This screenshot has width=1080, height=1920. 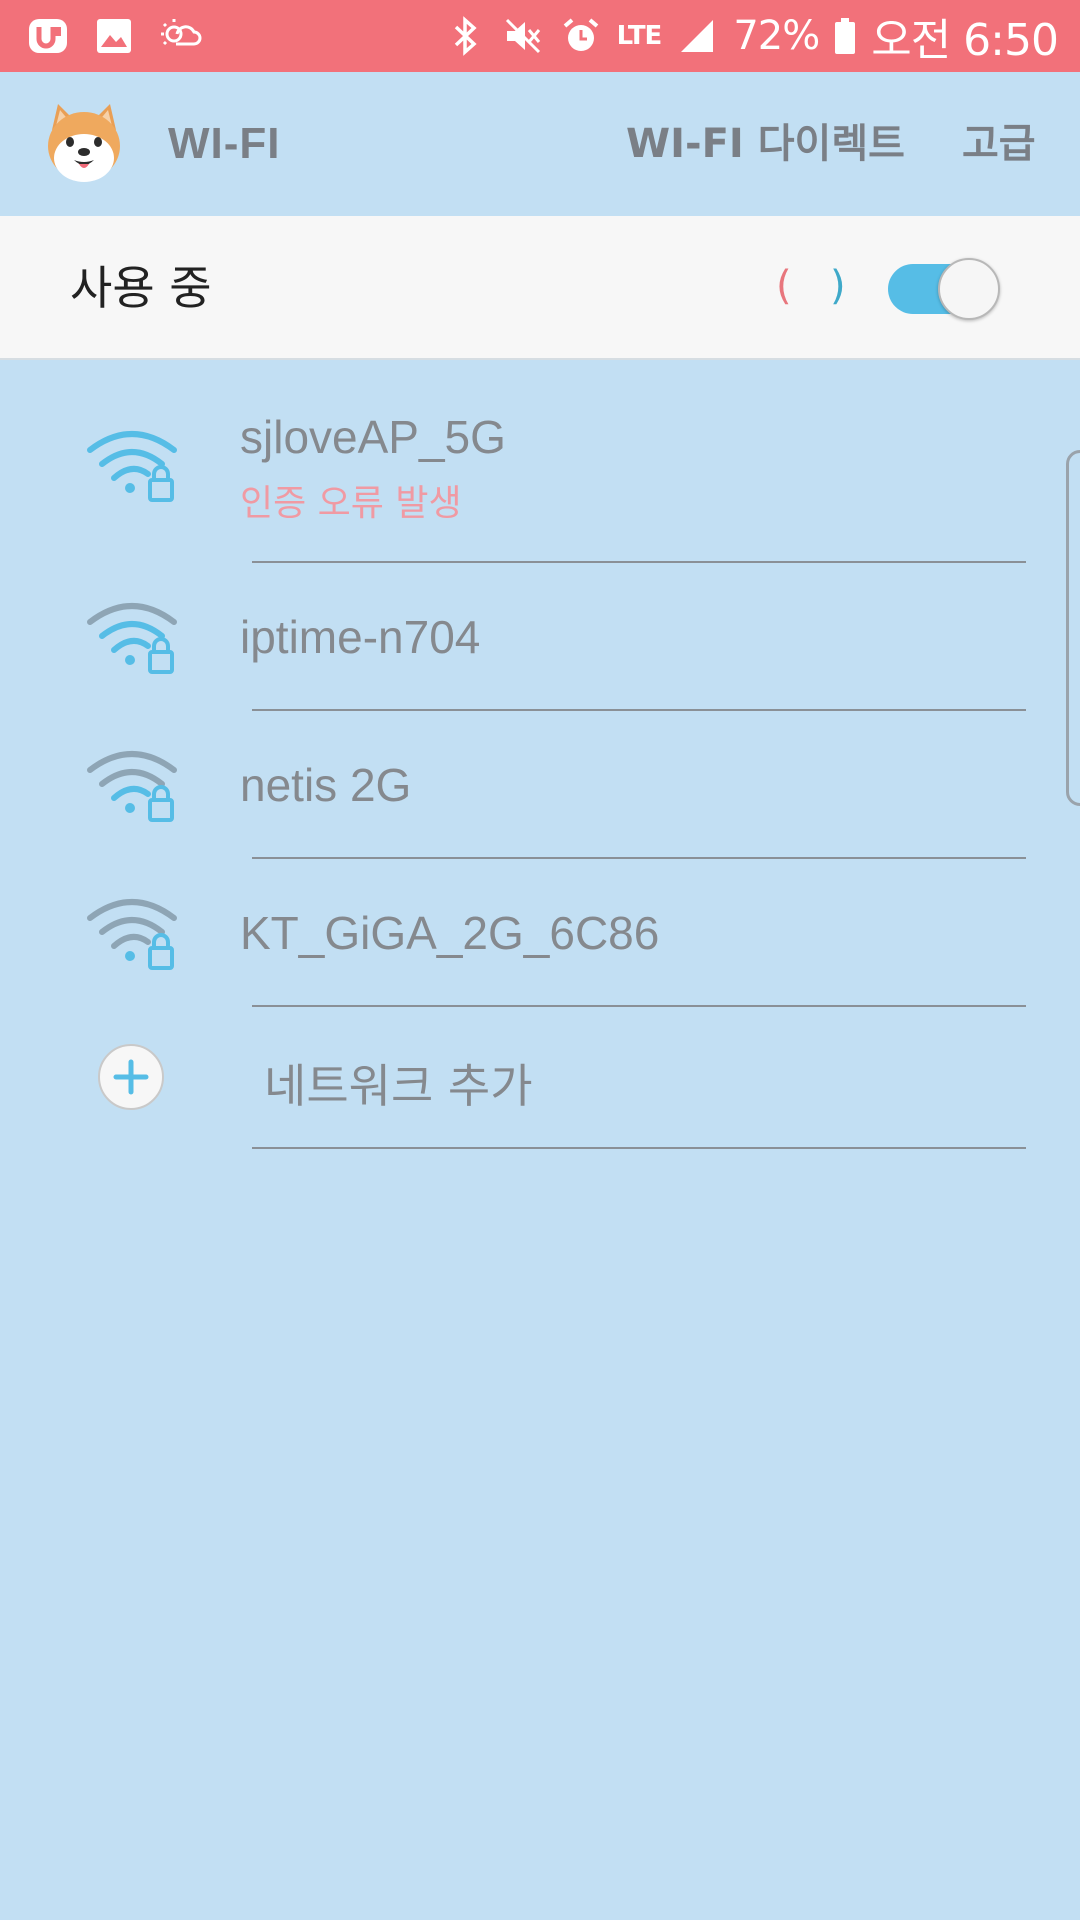 I want to click on add-network-item: 네트워크 추가, so click(x=540, y=1078).